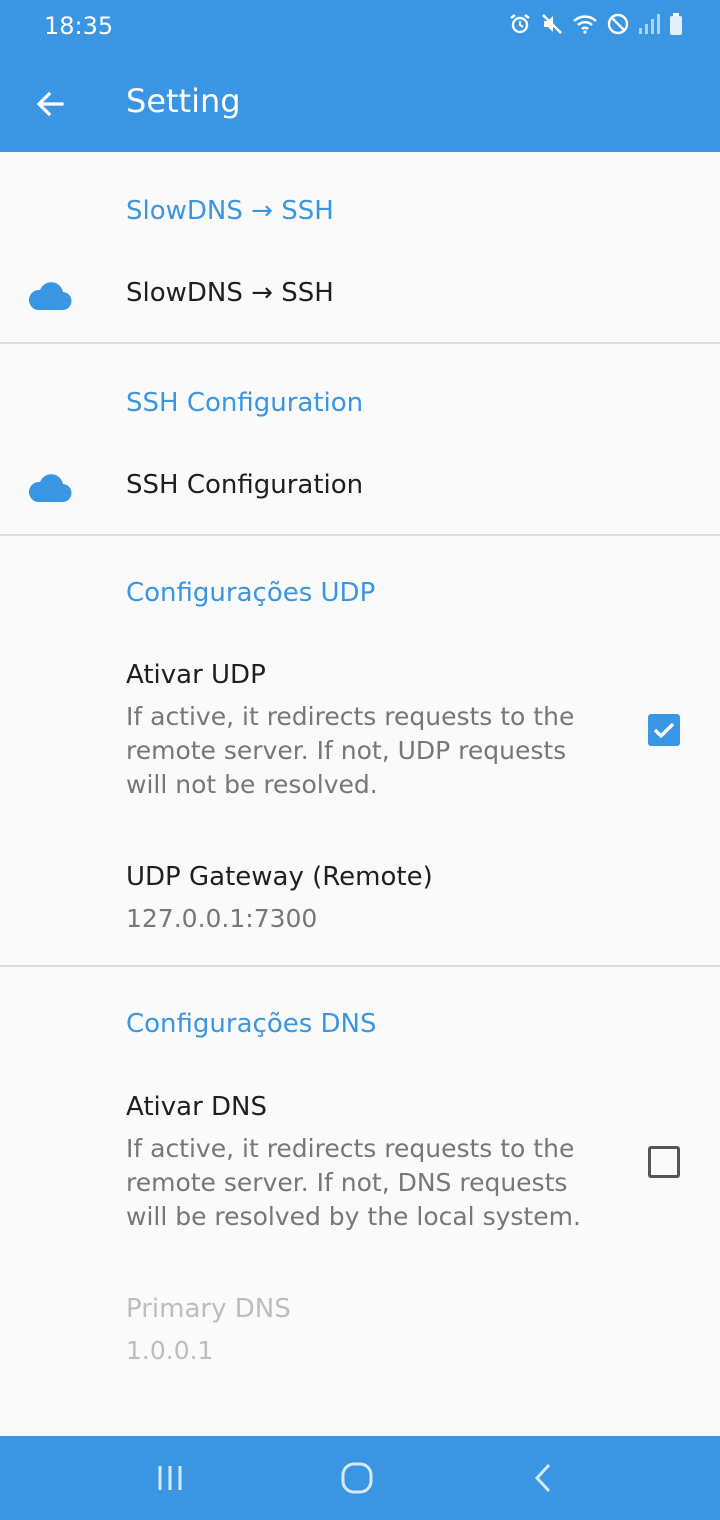 This screenshot has width=720, height=1520. I want to click on page-title: Setting, so click(183, 101).